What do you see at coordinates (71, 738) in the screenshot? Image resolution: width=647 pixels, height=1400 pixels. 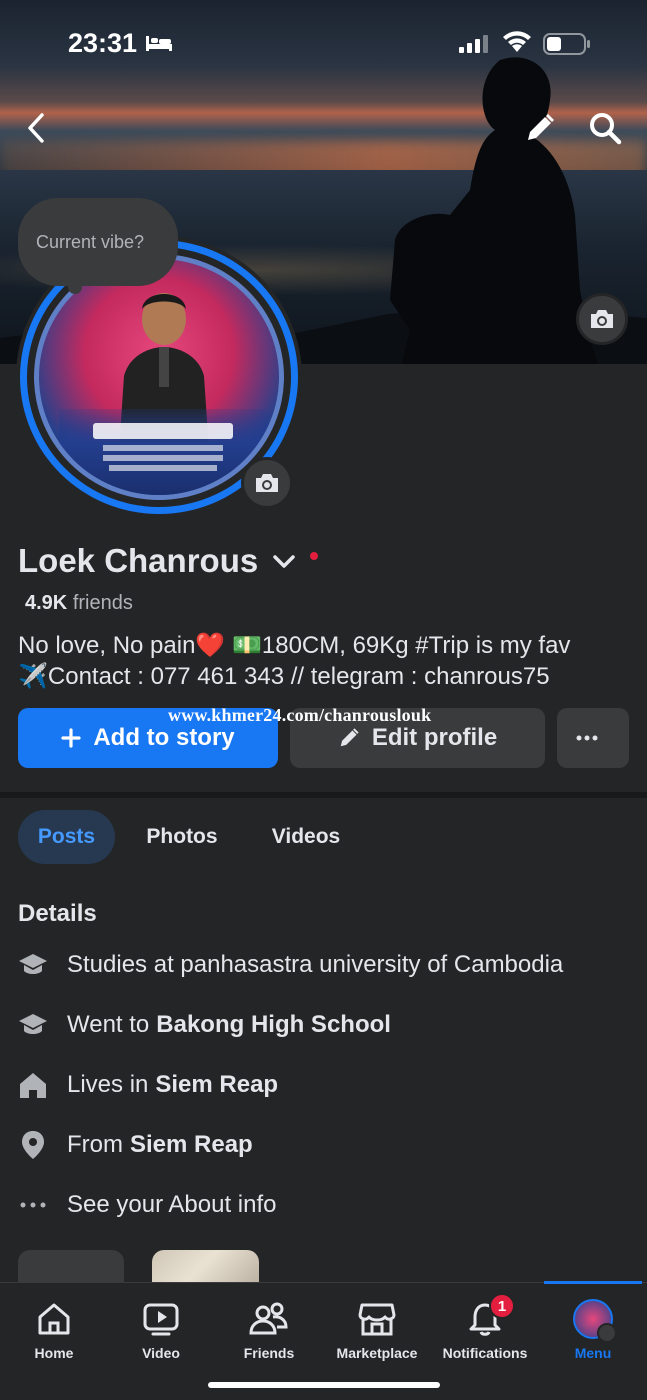 I see `plus-icon` at bounding box center [71, 738].